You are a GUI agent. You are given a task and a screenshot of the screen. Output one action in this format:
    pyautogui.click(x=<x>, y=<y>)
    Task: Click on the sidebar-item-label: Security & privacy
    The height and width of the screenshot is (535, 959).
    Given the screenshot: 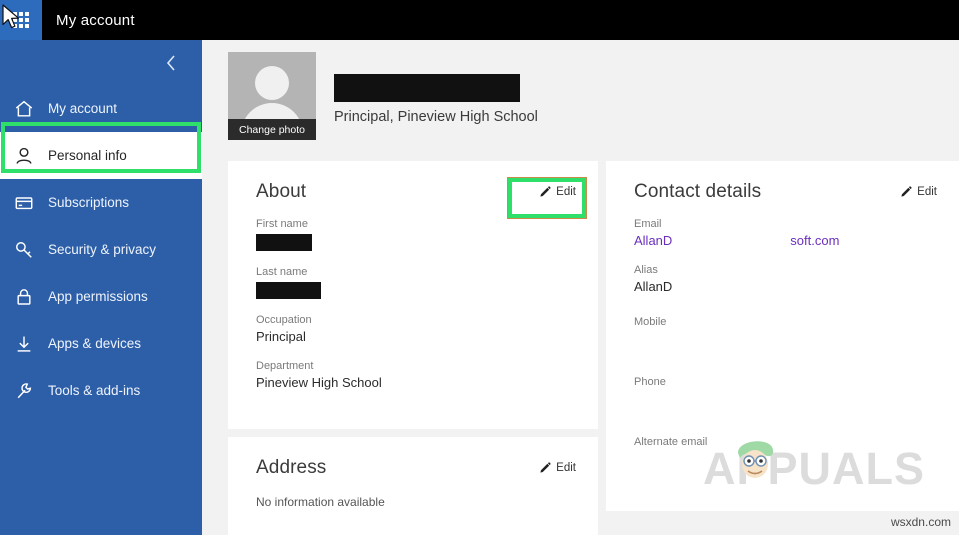 What is the action you would take?
    pyautogui.click(x=102, y=249)
    